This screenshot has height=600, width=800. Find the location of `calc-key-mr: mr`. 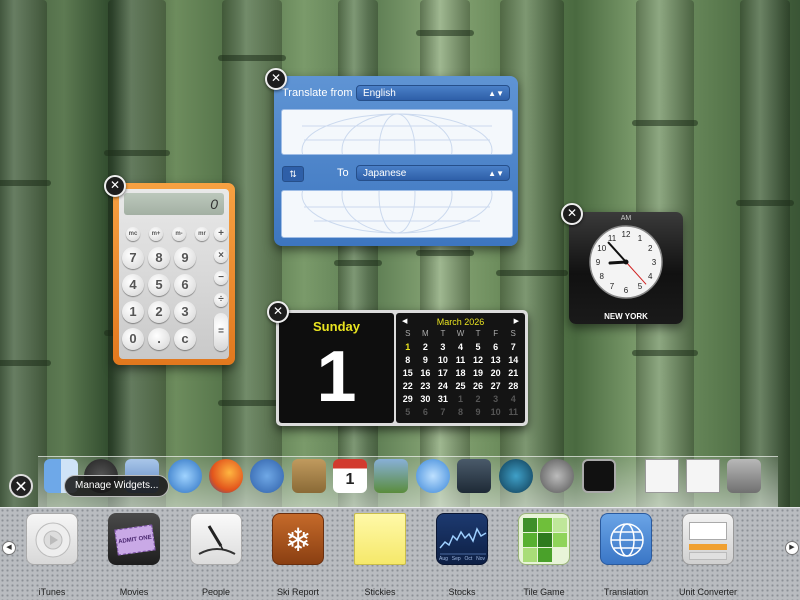

calc-key-mr: mr is located at coordinates (202, 234).